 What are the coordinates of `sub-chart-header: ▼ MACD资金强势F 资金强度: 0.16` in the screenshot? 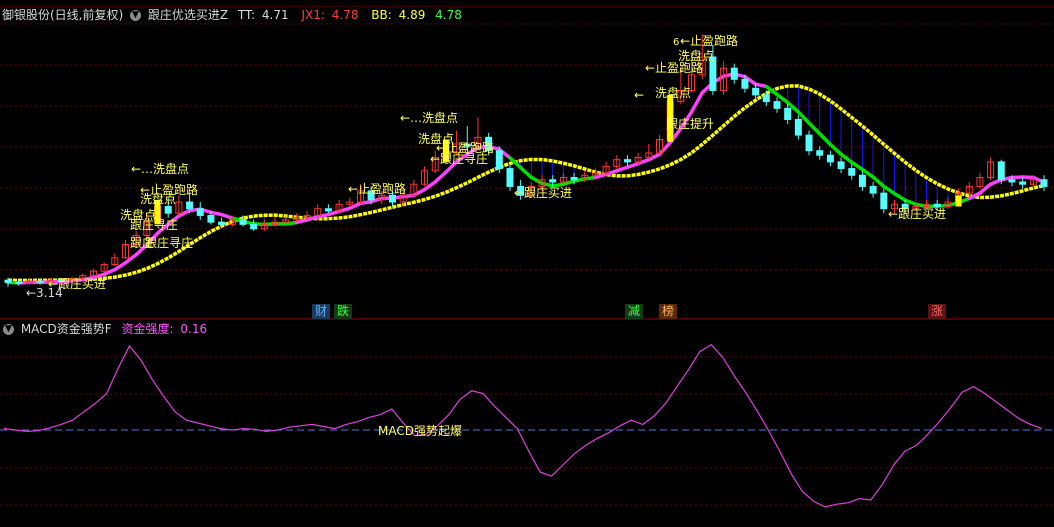 It's located at (103, 329).